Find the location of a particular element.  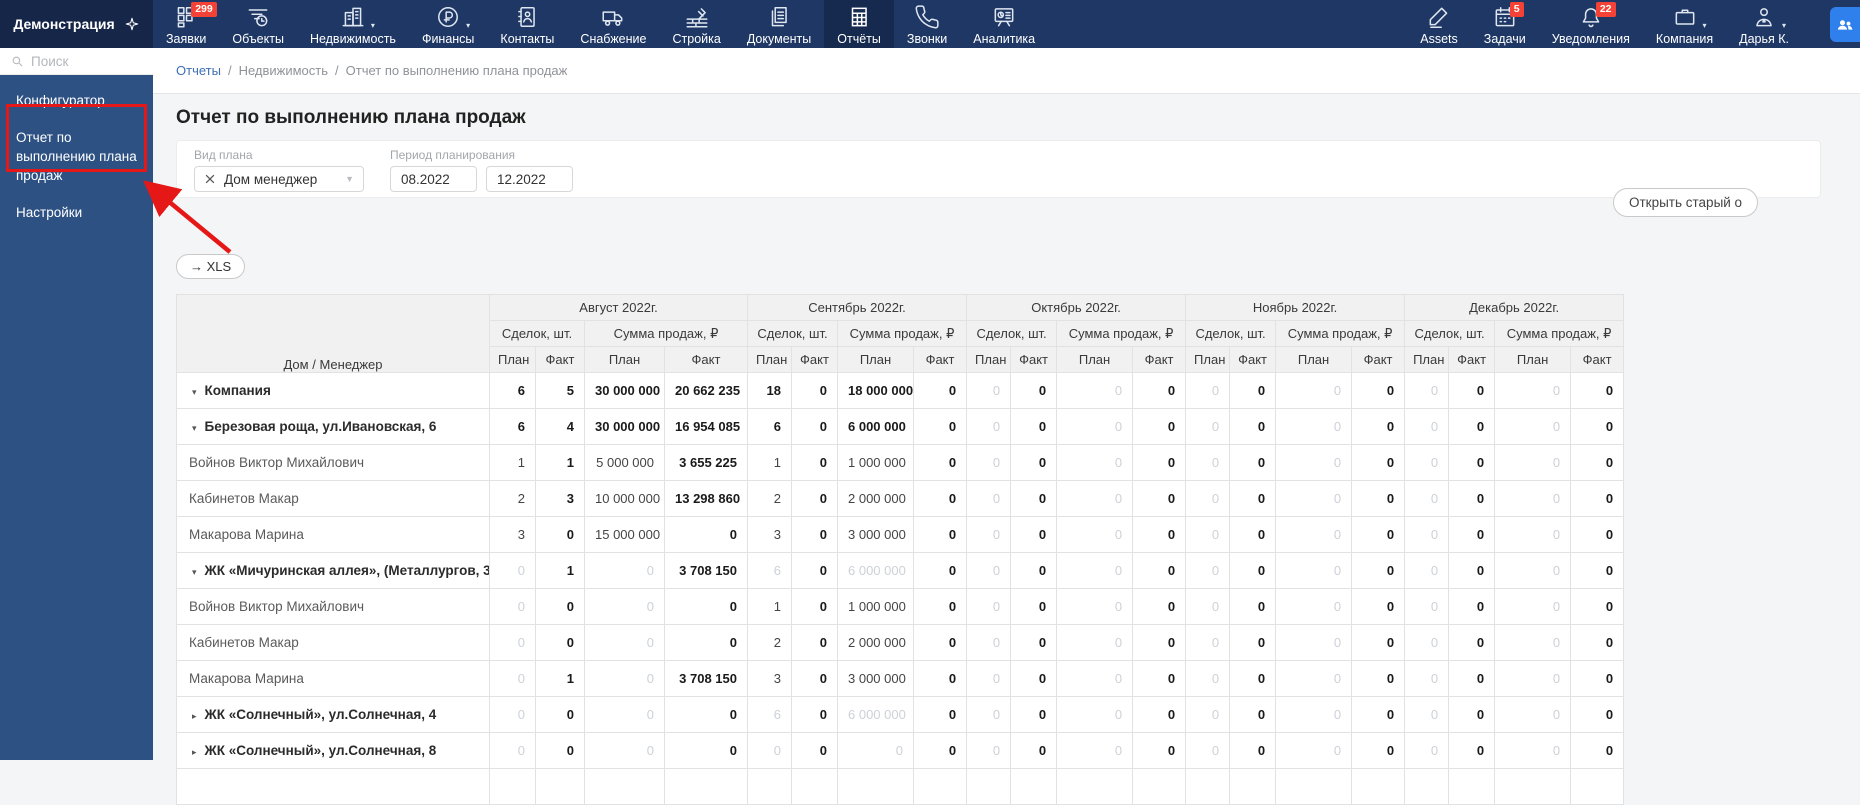

nav-item-7: Документы is located at coordinates (779, 24).